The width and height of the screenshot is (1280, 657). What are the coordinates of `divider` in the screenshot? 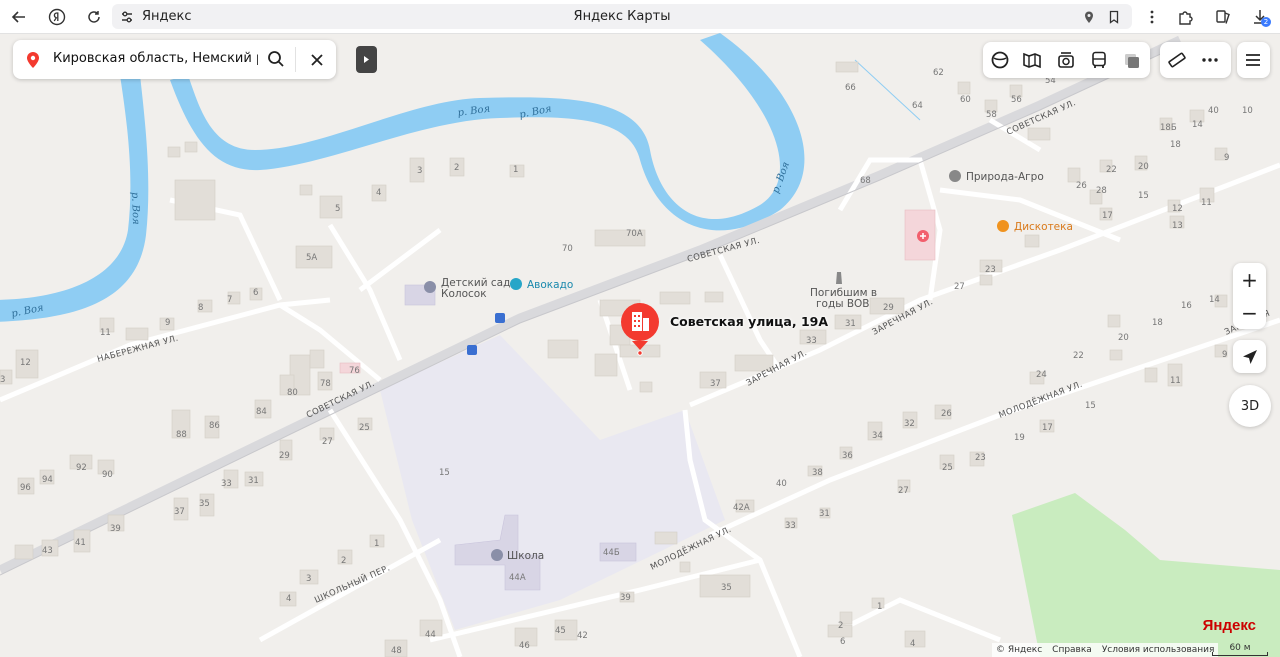 It's located at (295, 59).